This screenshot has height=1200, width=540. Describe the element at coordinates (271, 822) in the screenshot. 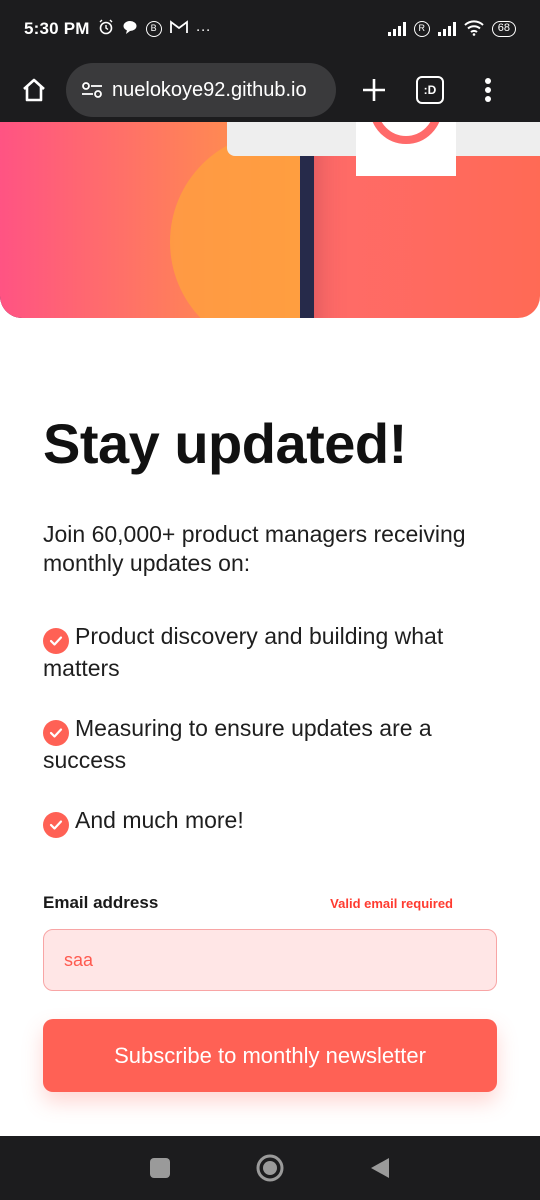

I see `list-item: And much more!` at that location.